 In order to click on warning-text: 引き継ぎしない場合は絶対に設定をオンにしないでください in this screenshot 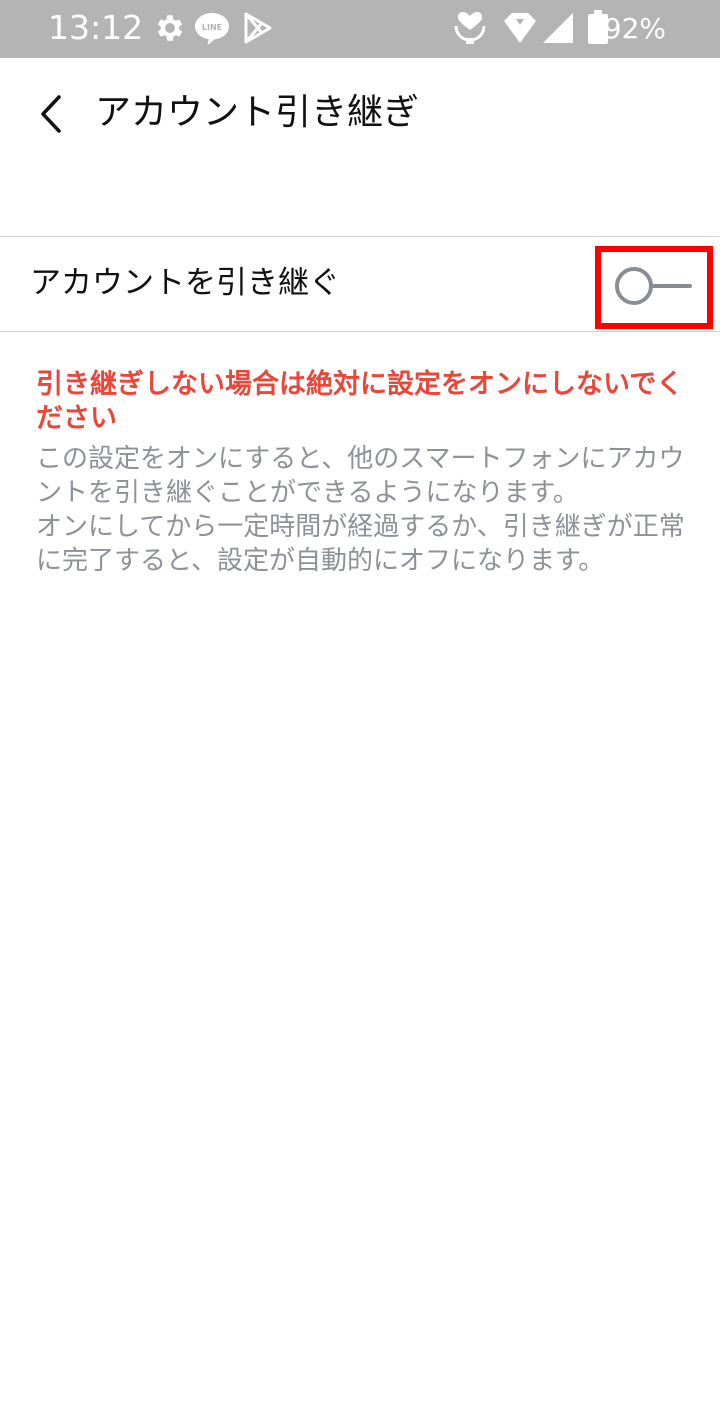, I will do `click(360, 401)`.